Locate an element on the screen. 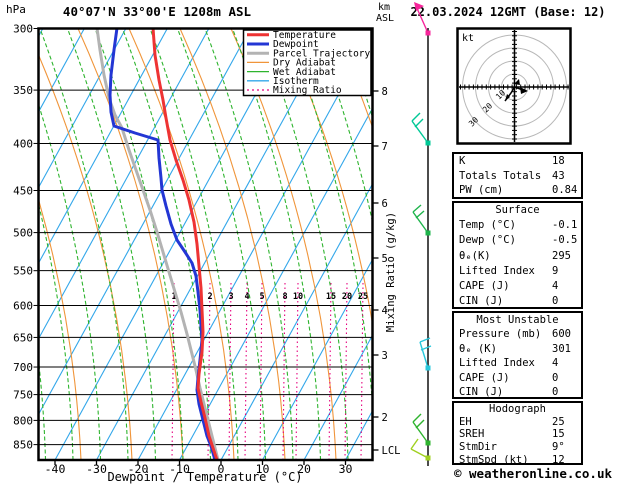 This screenshot has width=629, height=486. index-label: Dewp (°C) is located at coordinates (487, 240).